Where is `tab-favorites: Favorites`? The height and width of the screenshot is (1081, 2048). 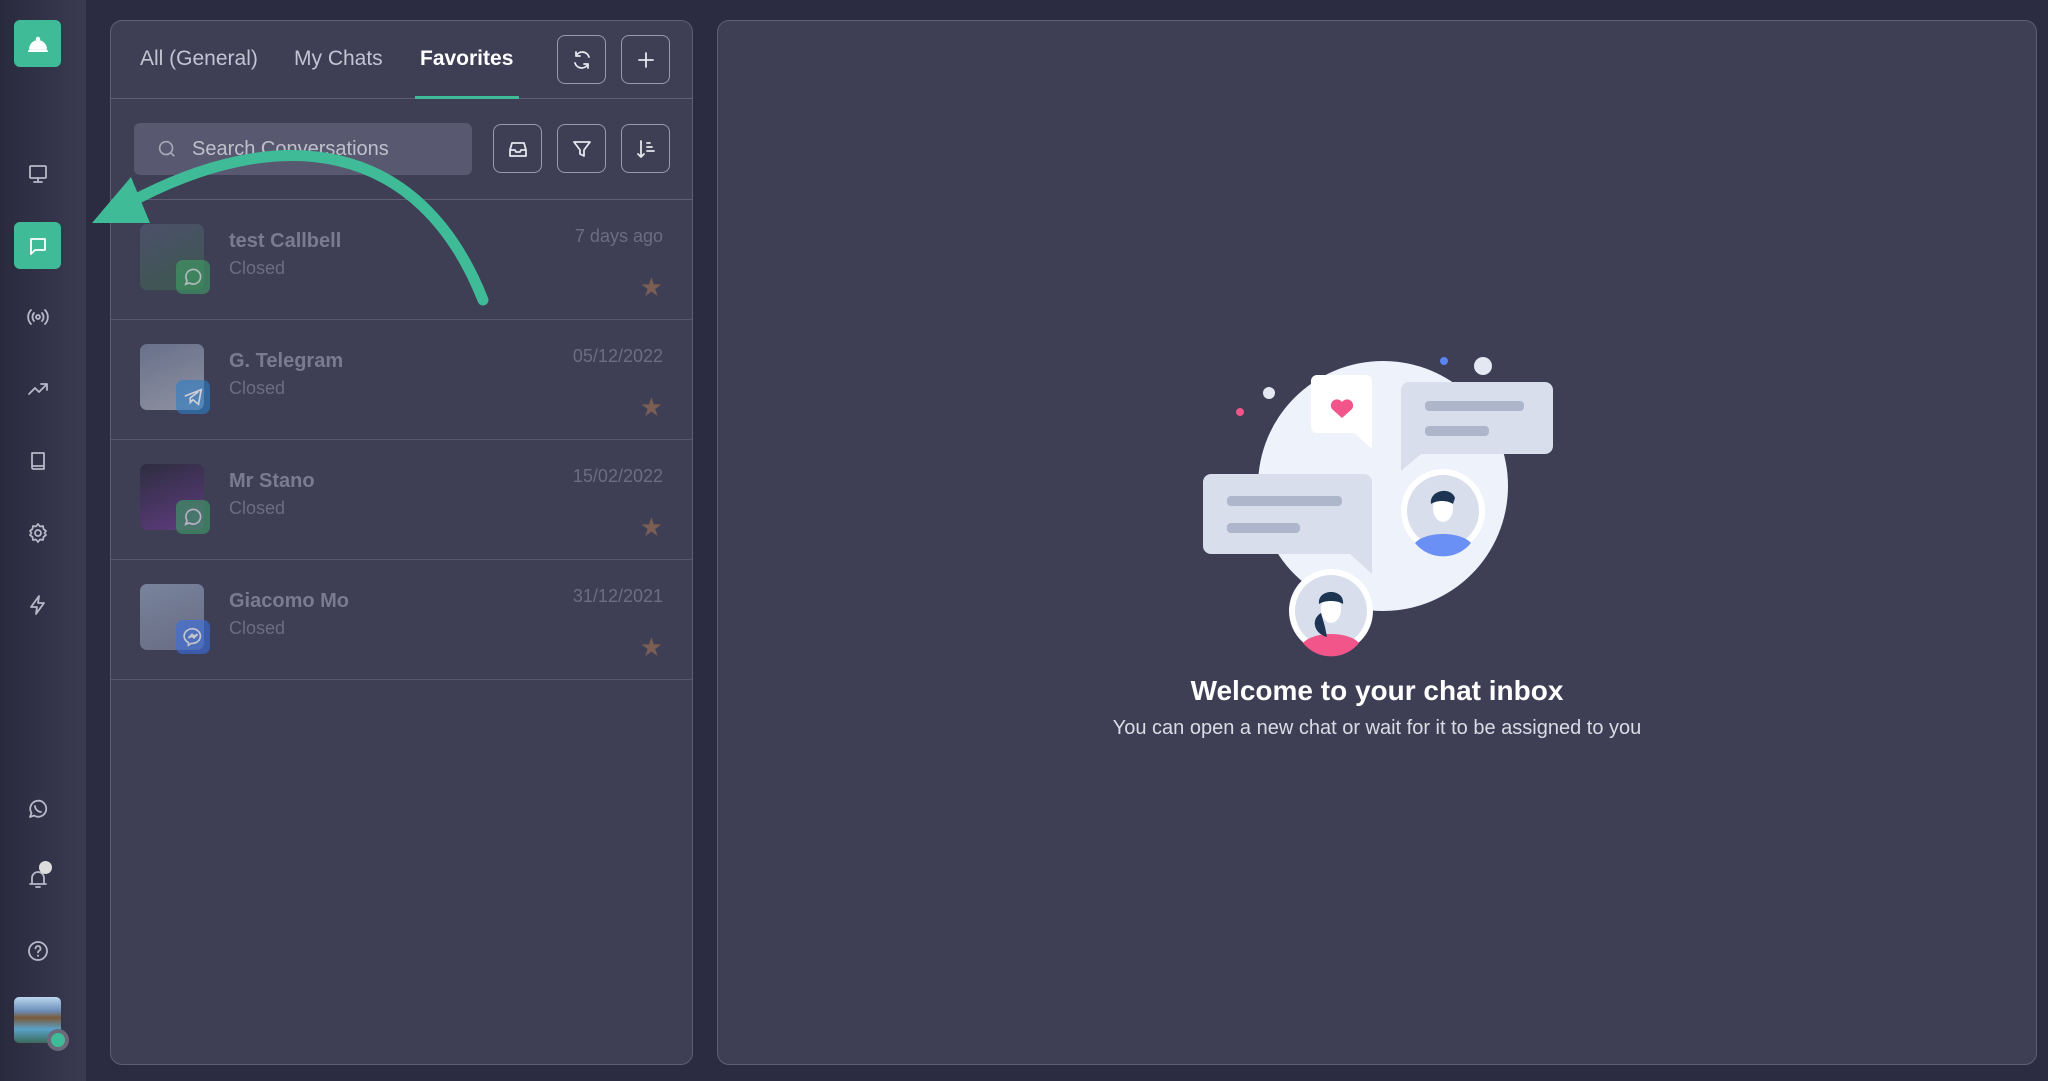
tab-favorites: Favorites is located at coordinates (466, 59).